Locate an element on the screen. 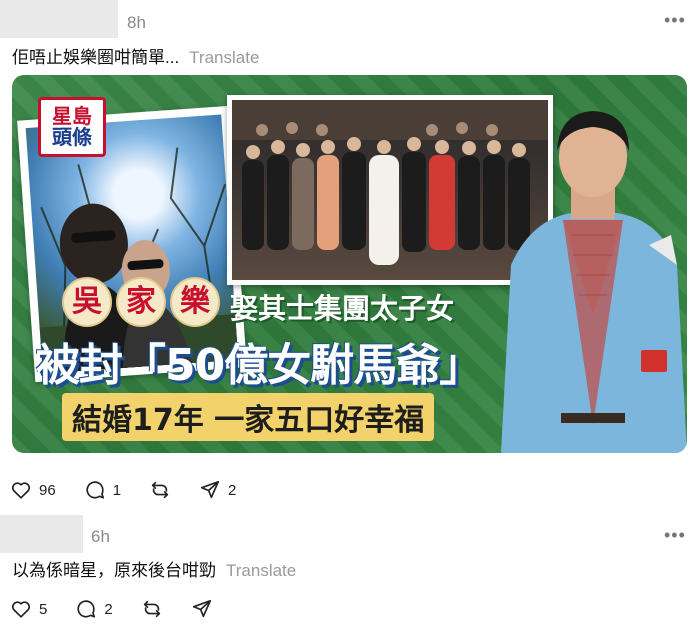 Image resolution: width=699 pixels, height=636 pixels. comment-count: 2 is located at coordinates (108, 609).